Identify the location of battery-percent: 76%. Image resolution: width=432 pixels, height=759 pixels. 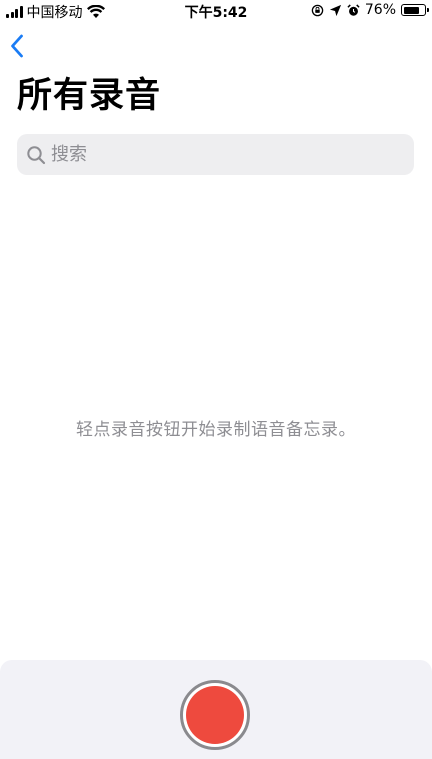
(380, 10).